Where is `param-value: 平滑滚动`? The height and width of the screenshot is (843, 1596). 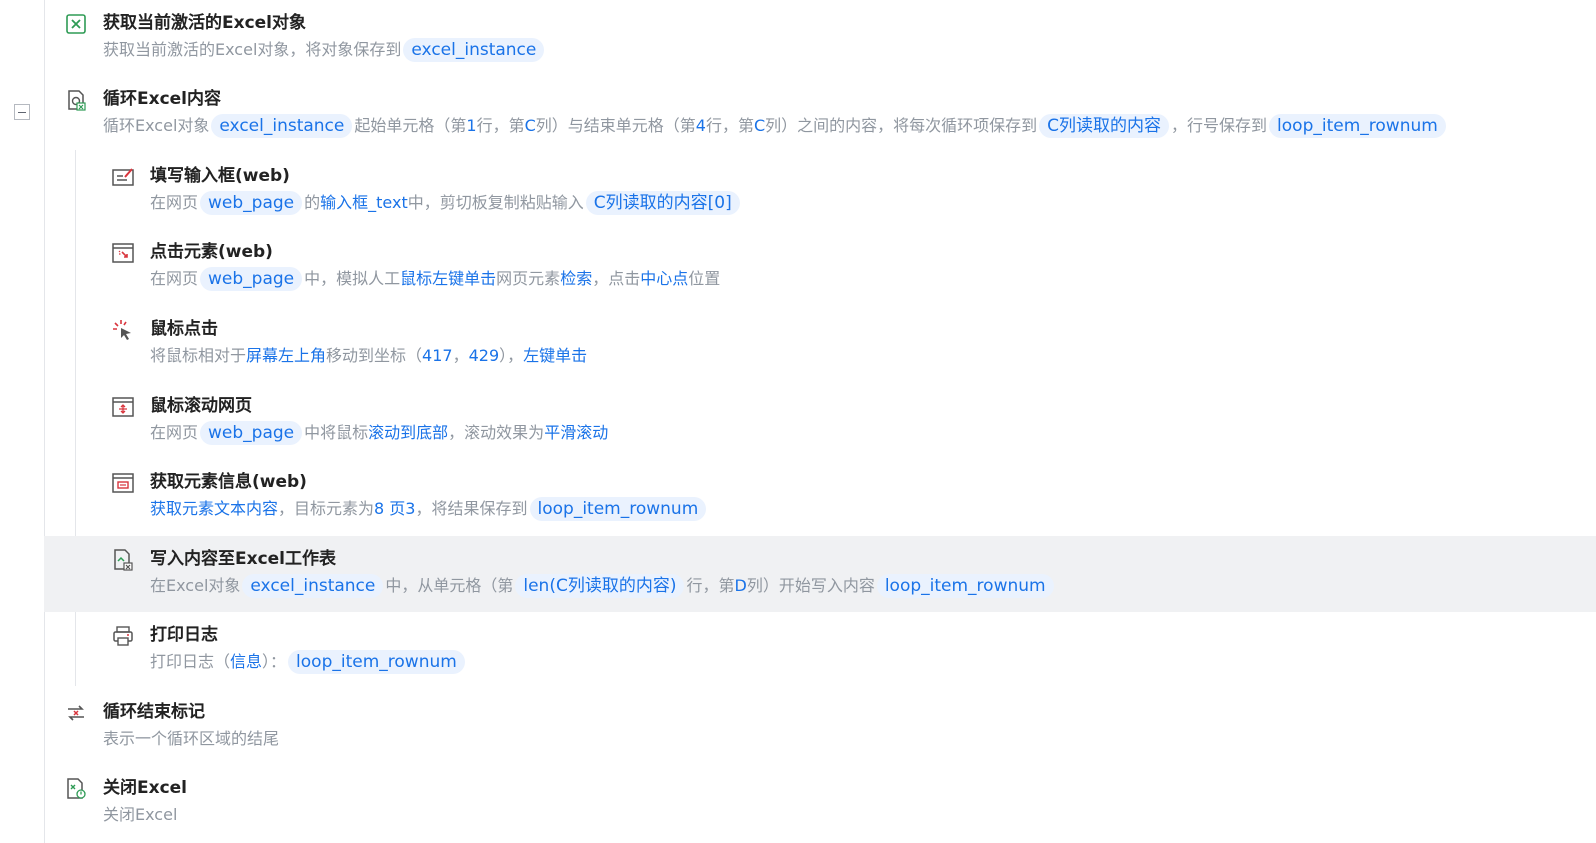
param-value: 平滑滚动 is located at coordinates (576, 432).